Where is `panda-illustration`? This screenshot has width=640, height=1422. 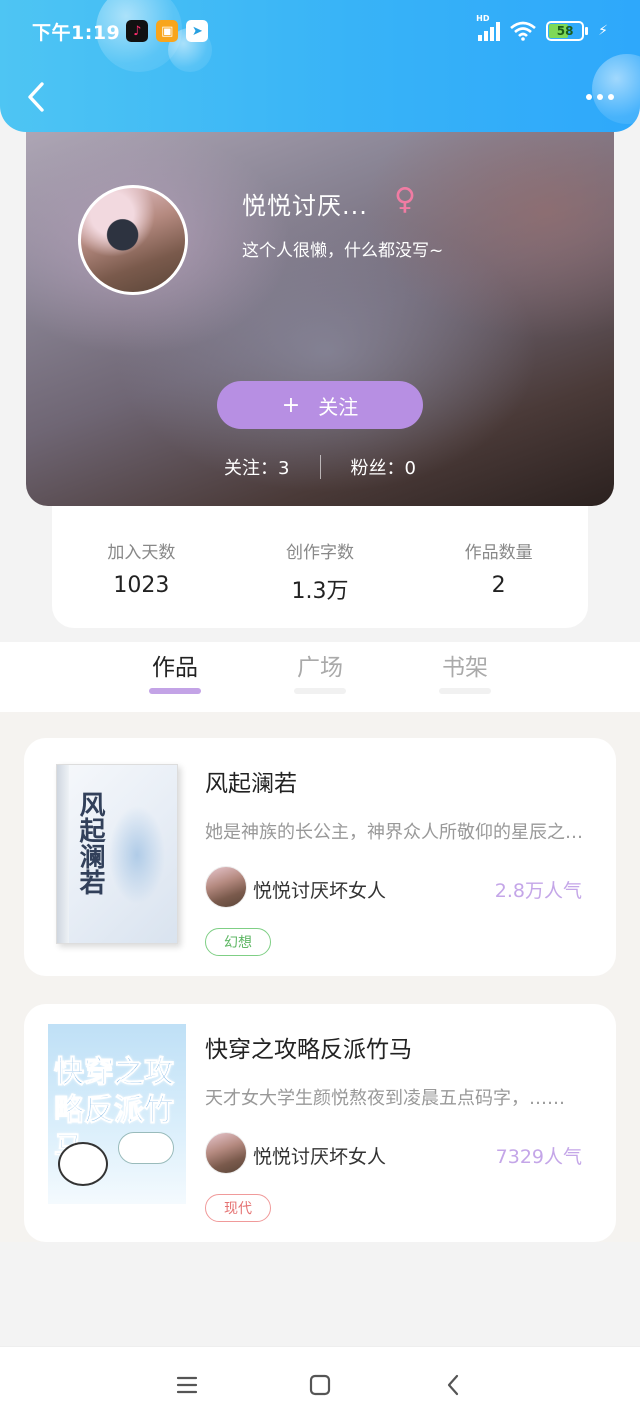 panda-illustration is located at coordinates (83, 1164).